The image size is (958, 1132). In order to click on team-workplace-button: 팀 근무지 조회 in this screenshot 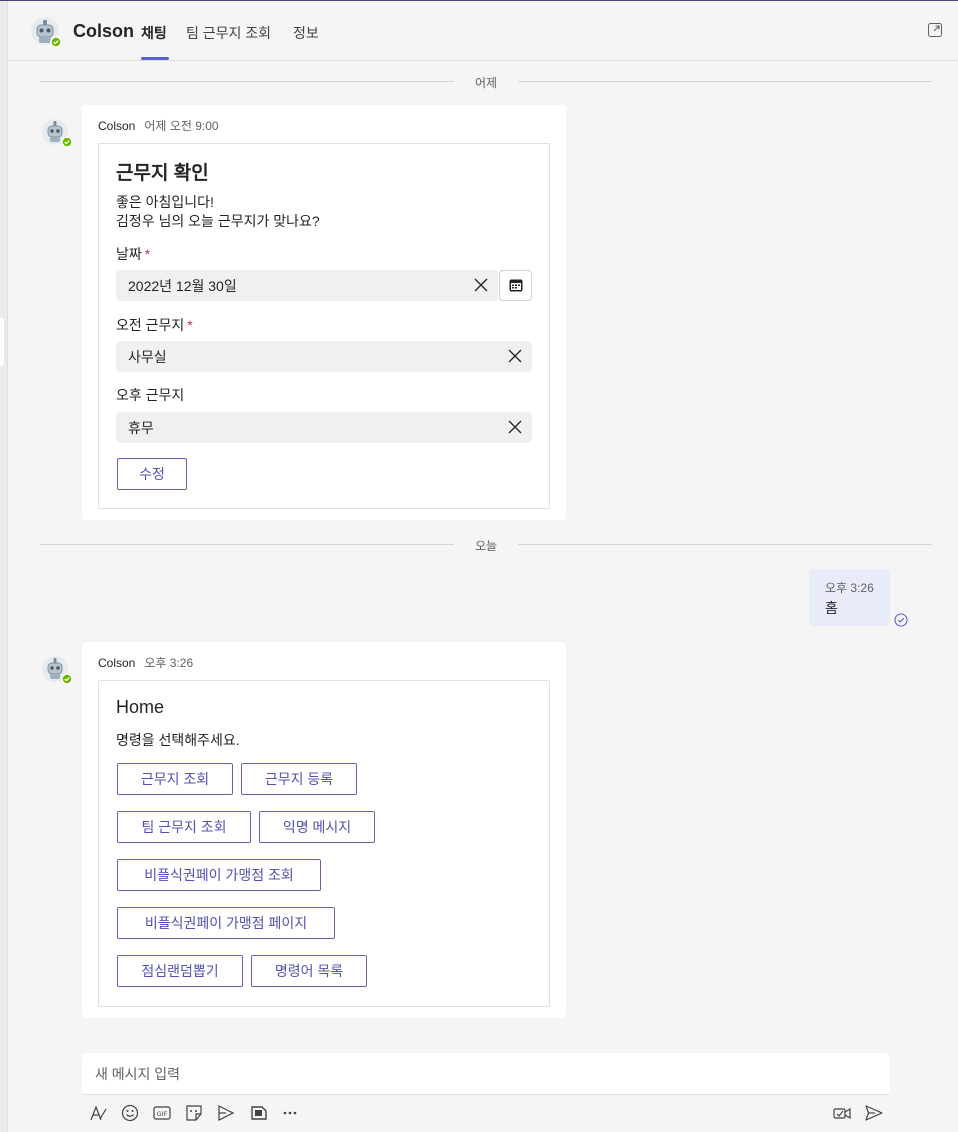, I will do `click(184, 827)`.